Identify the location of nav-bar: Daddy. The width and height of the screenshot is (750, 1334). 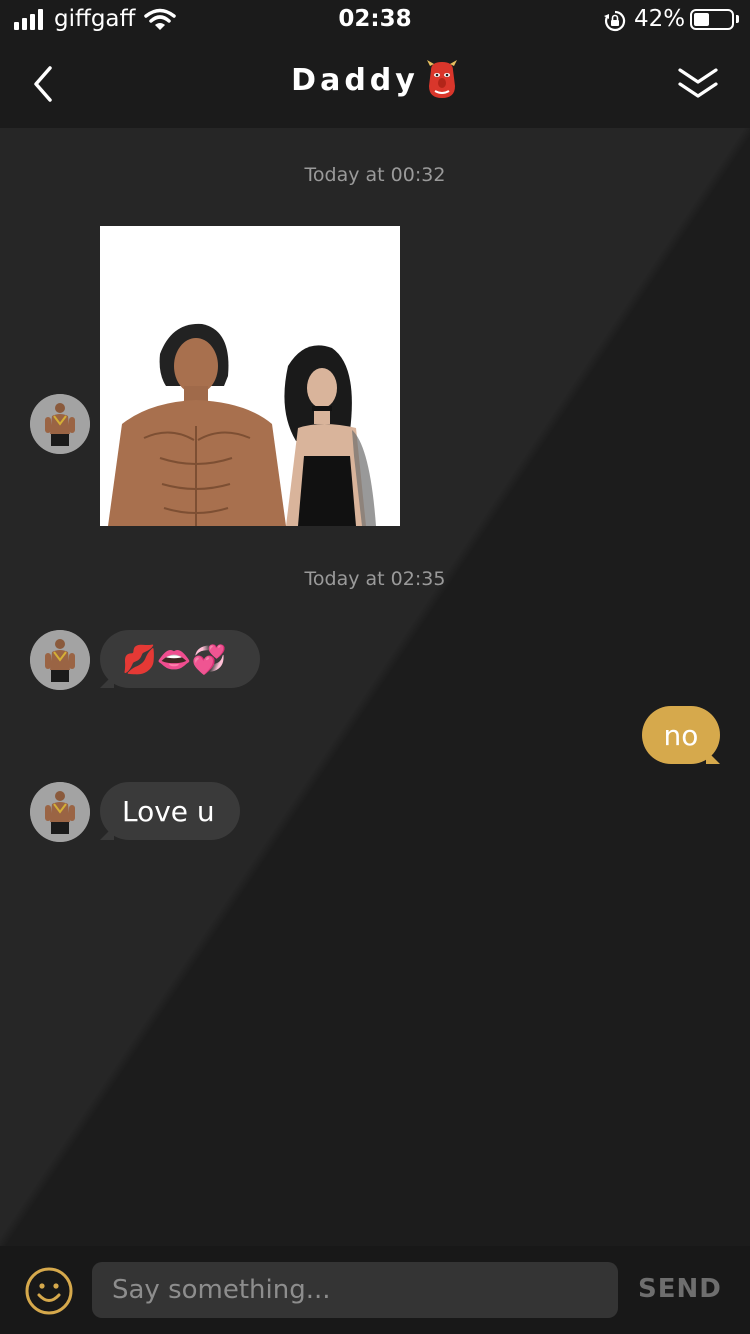
(375, 84).